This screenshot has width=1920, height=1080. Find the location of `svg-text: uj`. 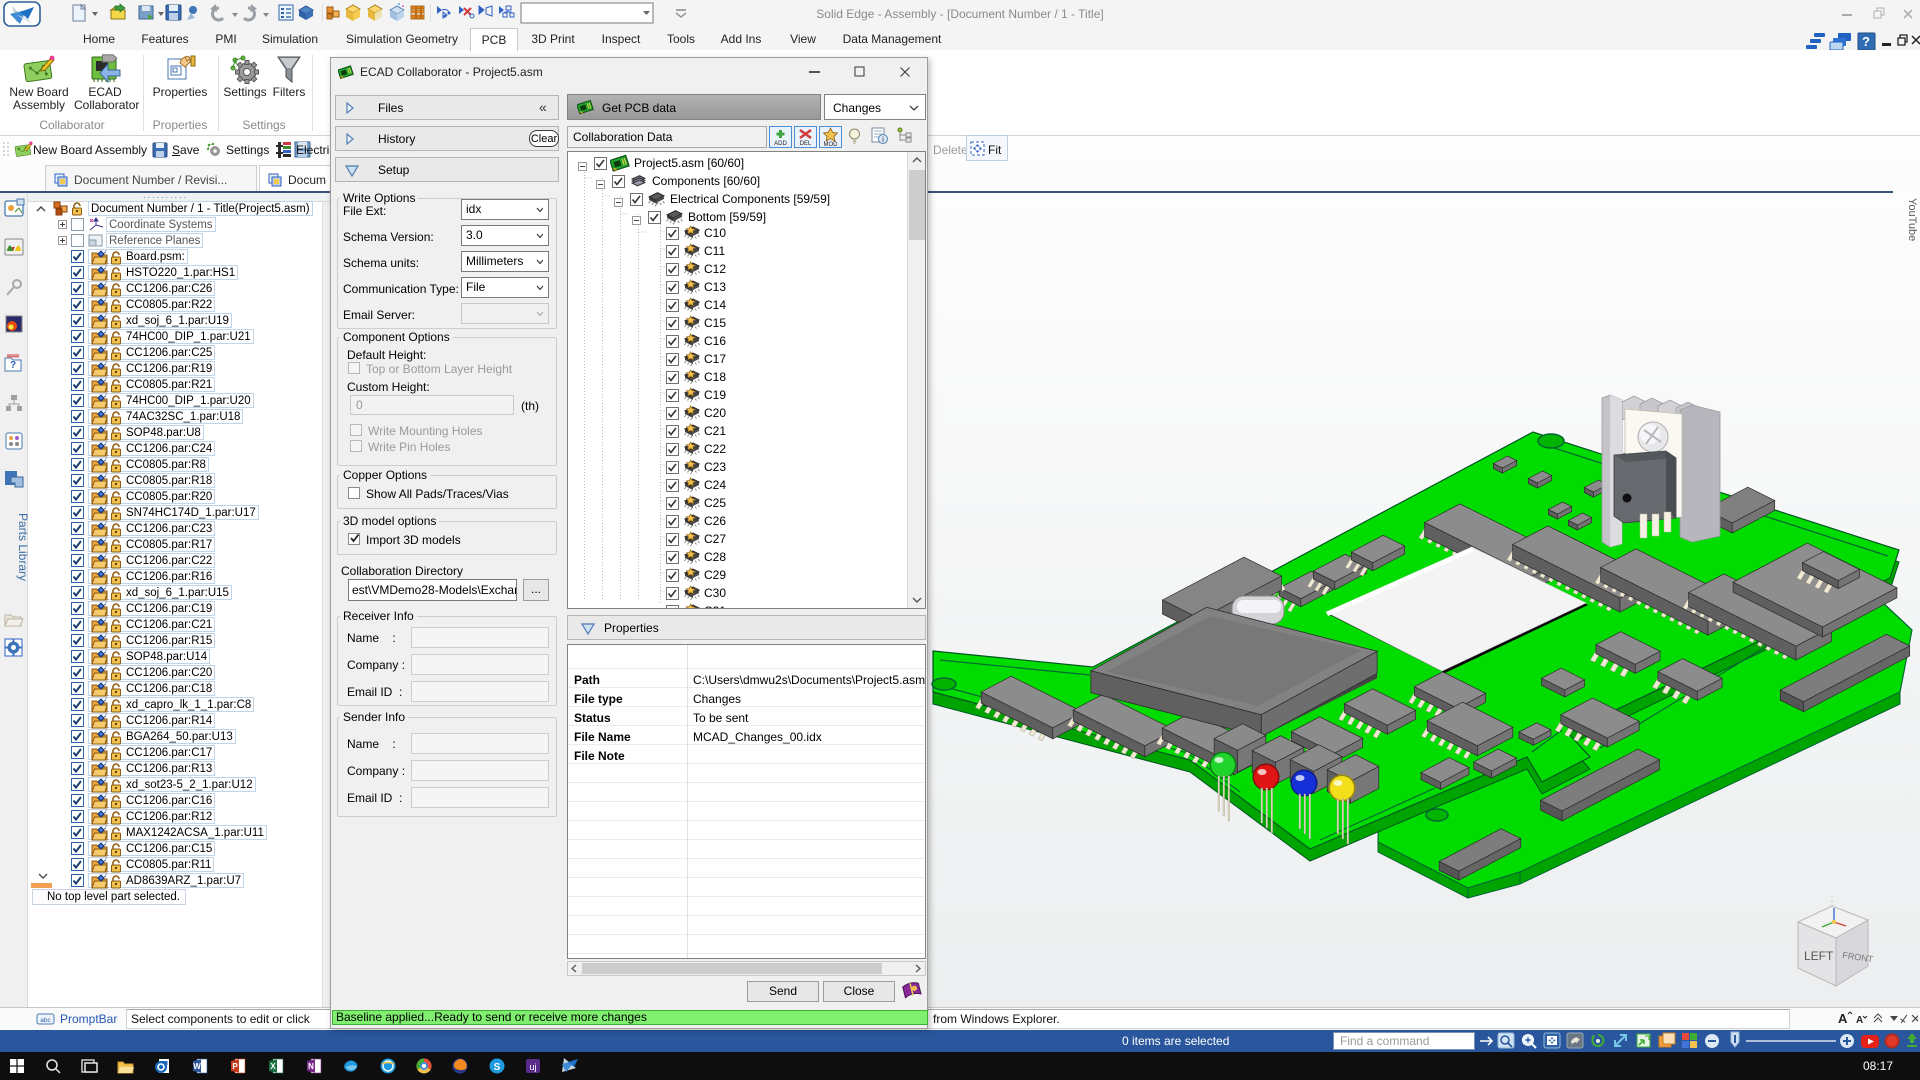

svg-text: uj is located at coordinates (532, 1067).